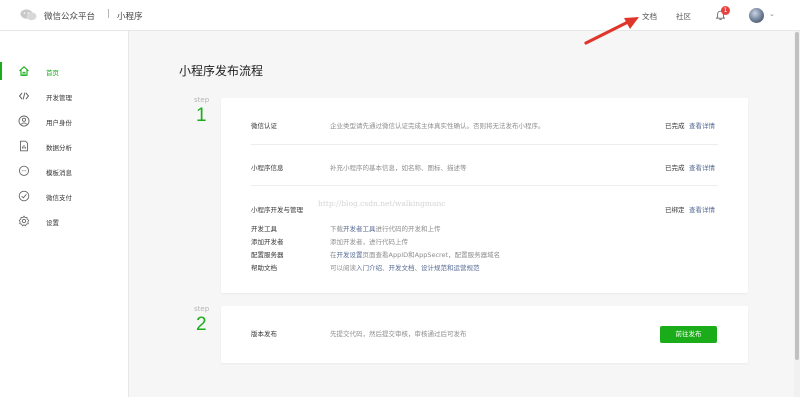 The height and width of the screenshot is (397, 800). Describe the element at coordinates (24, 196) in the screenshot. I see `payment-icon` at that location.